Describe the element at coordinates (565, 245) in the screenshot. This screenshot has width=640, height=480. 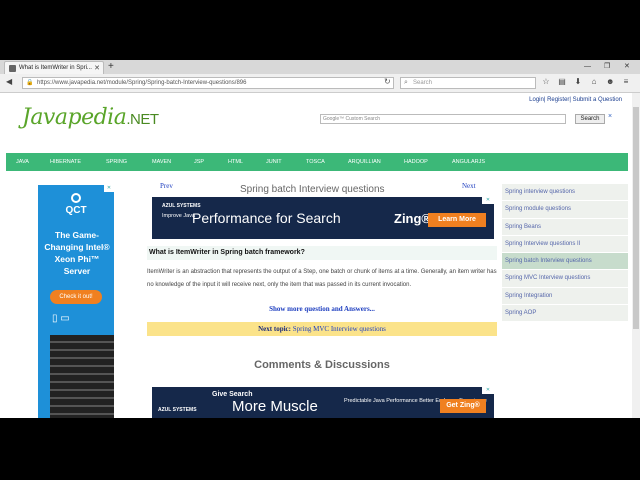
I see `sidebar-item-spring-interview-ii: Spring Interview questions II` at that location.